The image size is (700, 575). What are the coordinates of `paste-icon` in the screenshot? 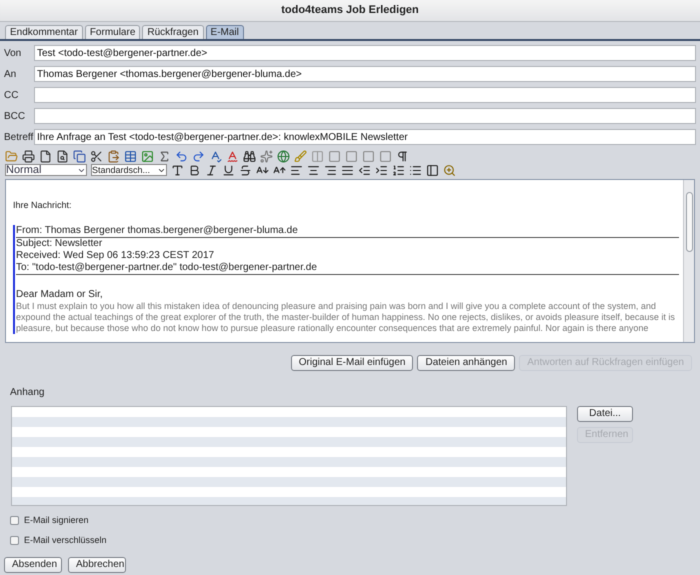 It's located at (113, 156).